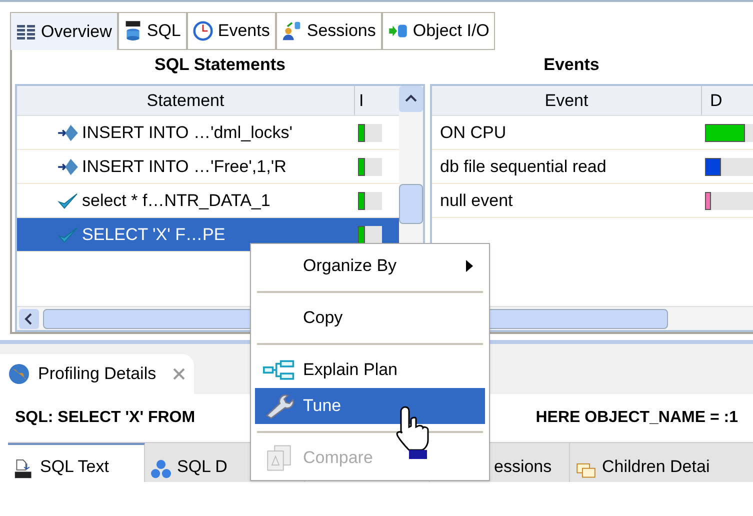 Image resolution: width=753 pixels, height=516 pixels. I want to click on windows-icon, so click(586, 471).